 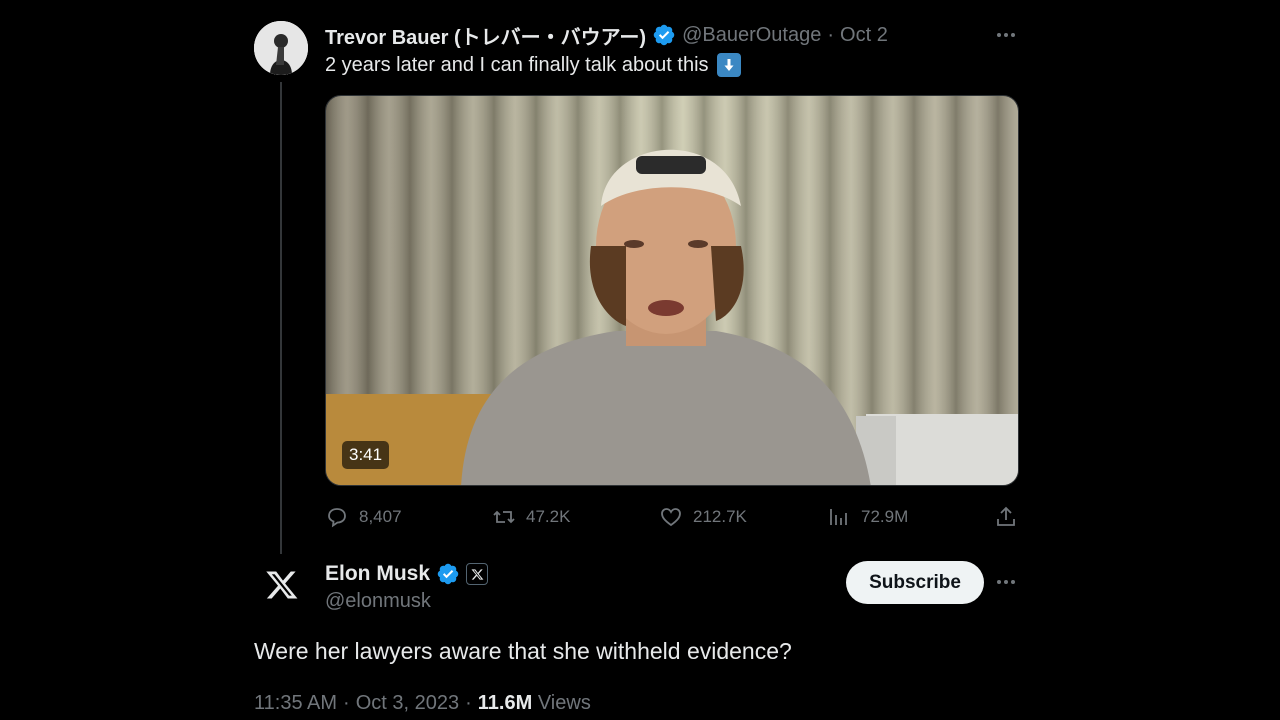 I want to click on main-tweet-meta: 11:35 AM · Oct 3, 2023 · 11.6M Views, so click(x=422, y=703).